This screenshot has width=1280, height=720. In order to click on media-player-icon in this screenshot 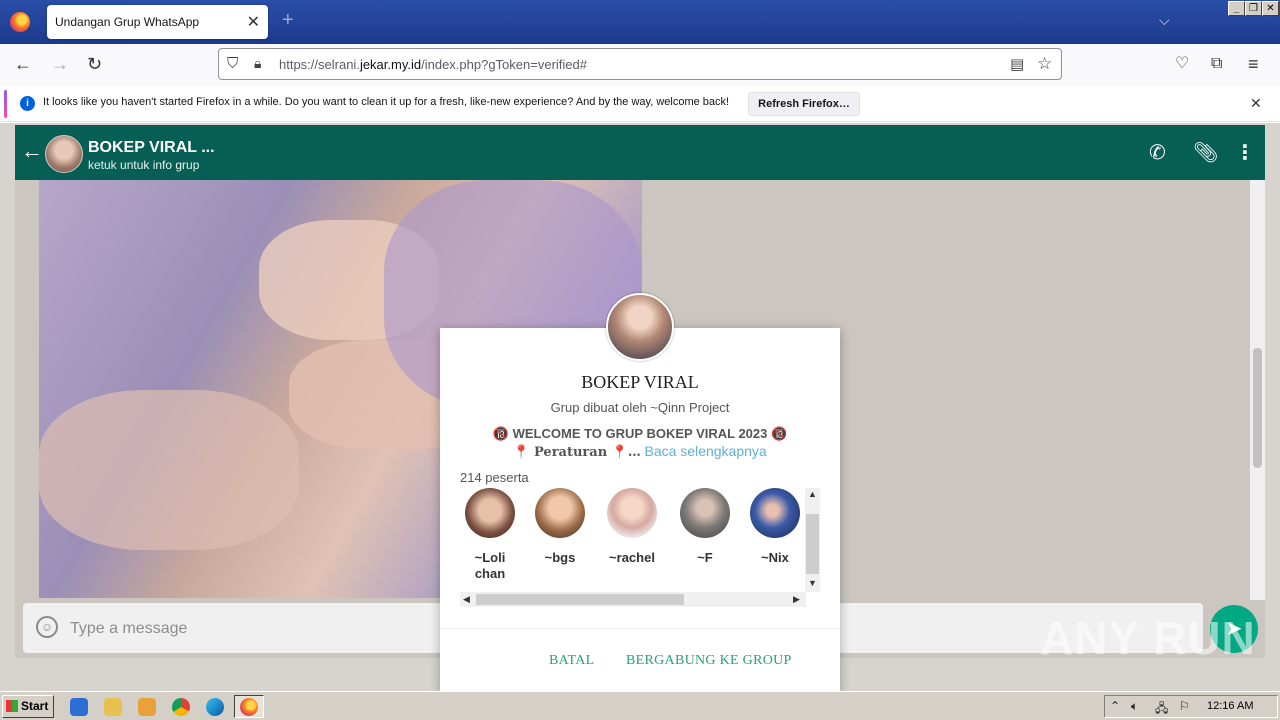, I will do `click(147, 707)`.